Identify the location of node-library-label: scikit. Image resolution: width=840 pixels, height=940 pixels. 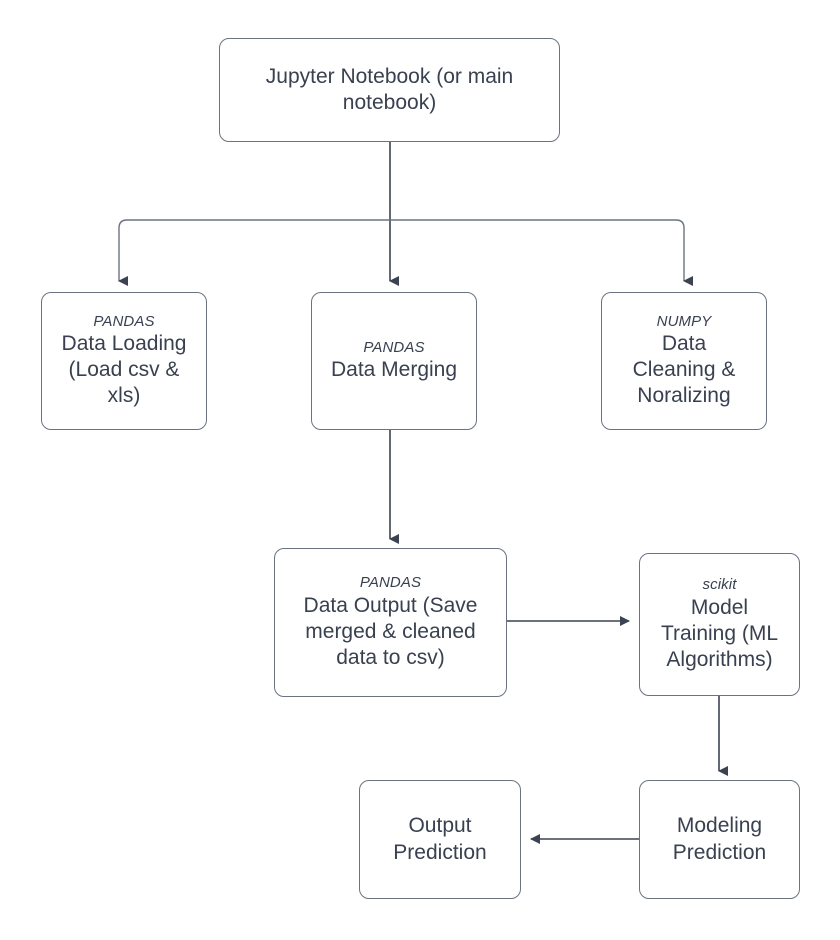
(719, 585).